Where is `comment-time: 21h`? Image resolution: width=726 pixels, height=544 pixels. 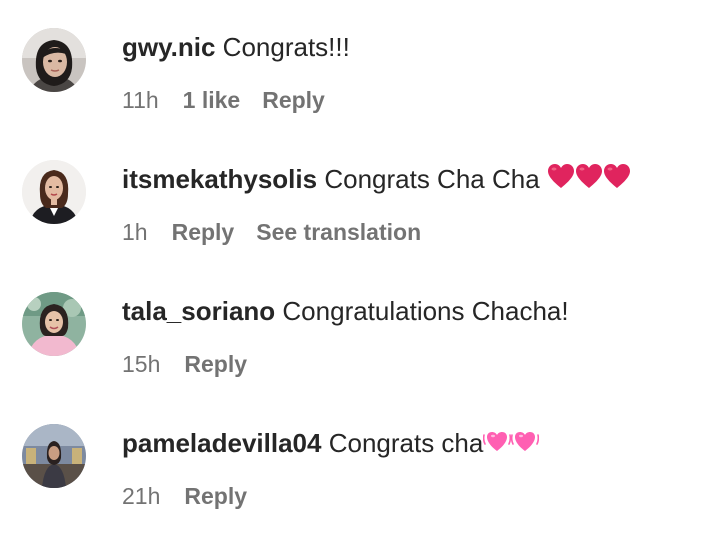
comment-time: 21h is located at coordinates (141, 496).